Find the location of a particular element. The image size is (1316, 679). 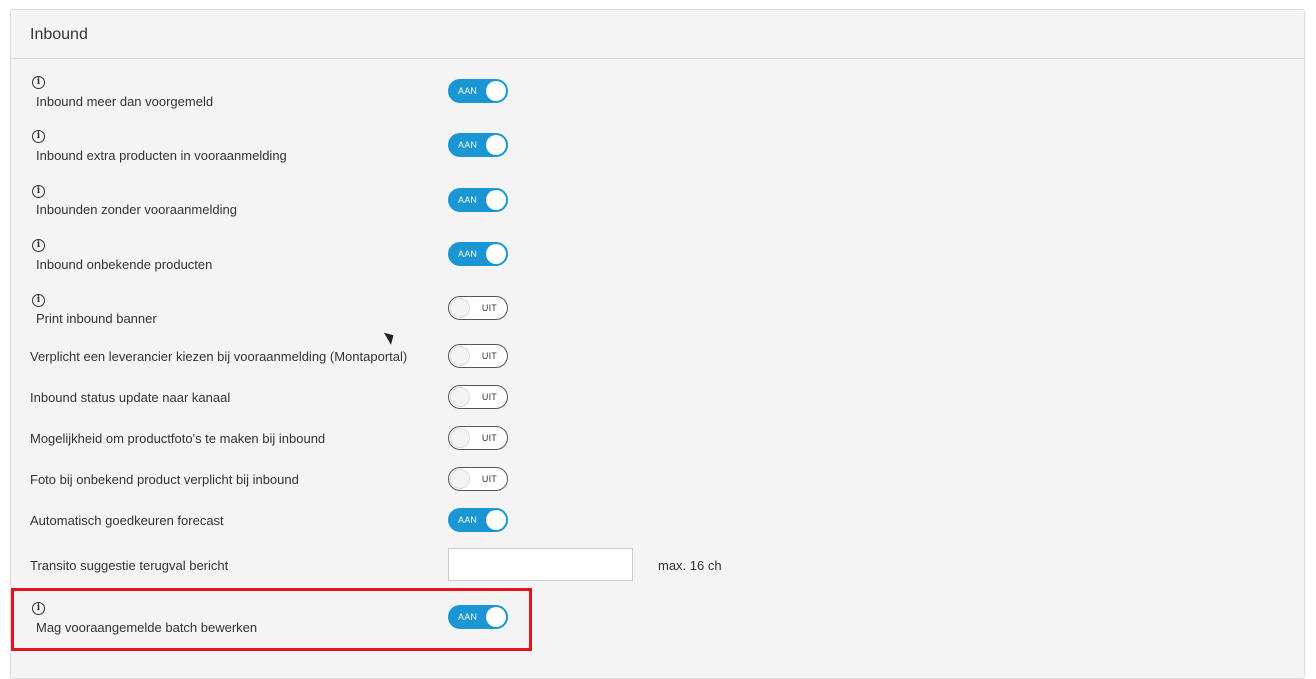

toggle-inbound-meer-dan-voorgemeld: AAN is located at coordinates (478, 91).